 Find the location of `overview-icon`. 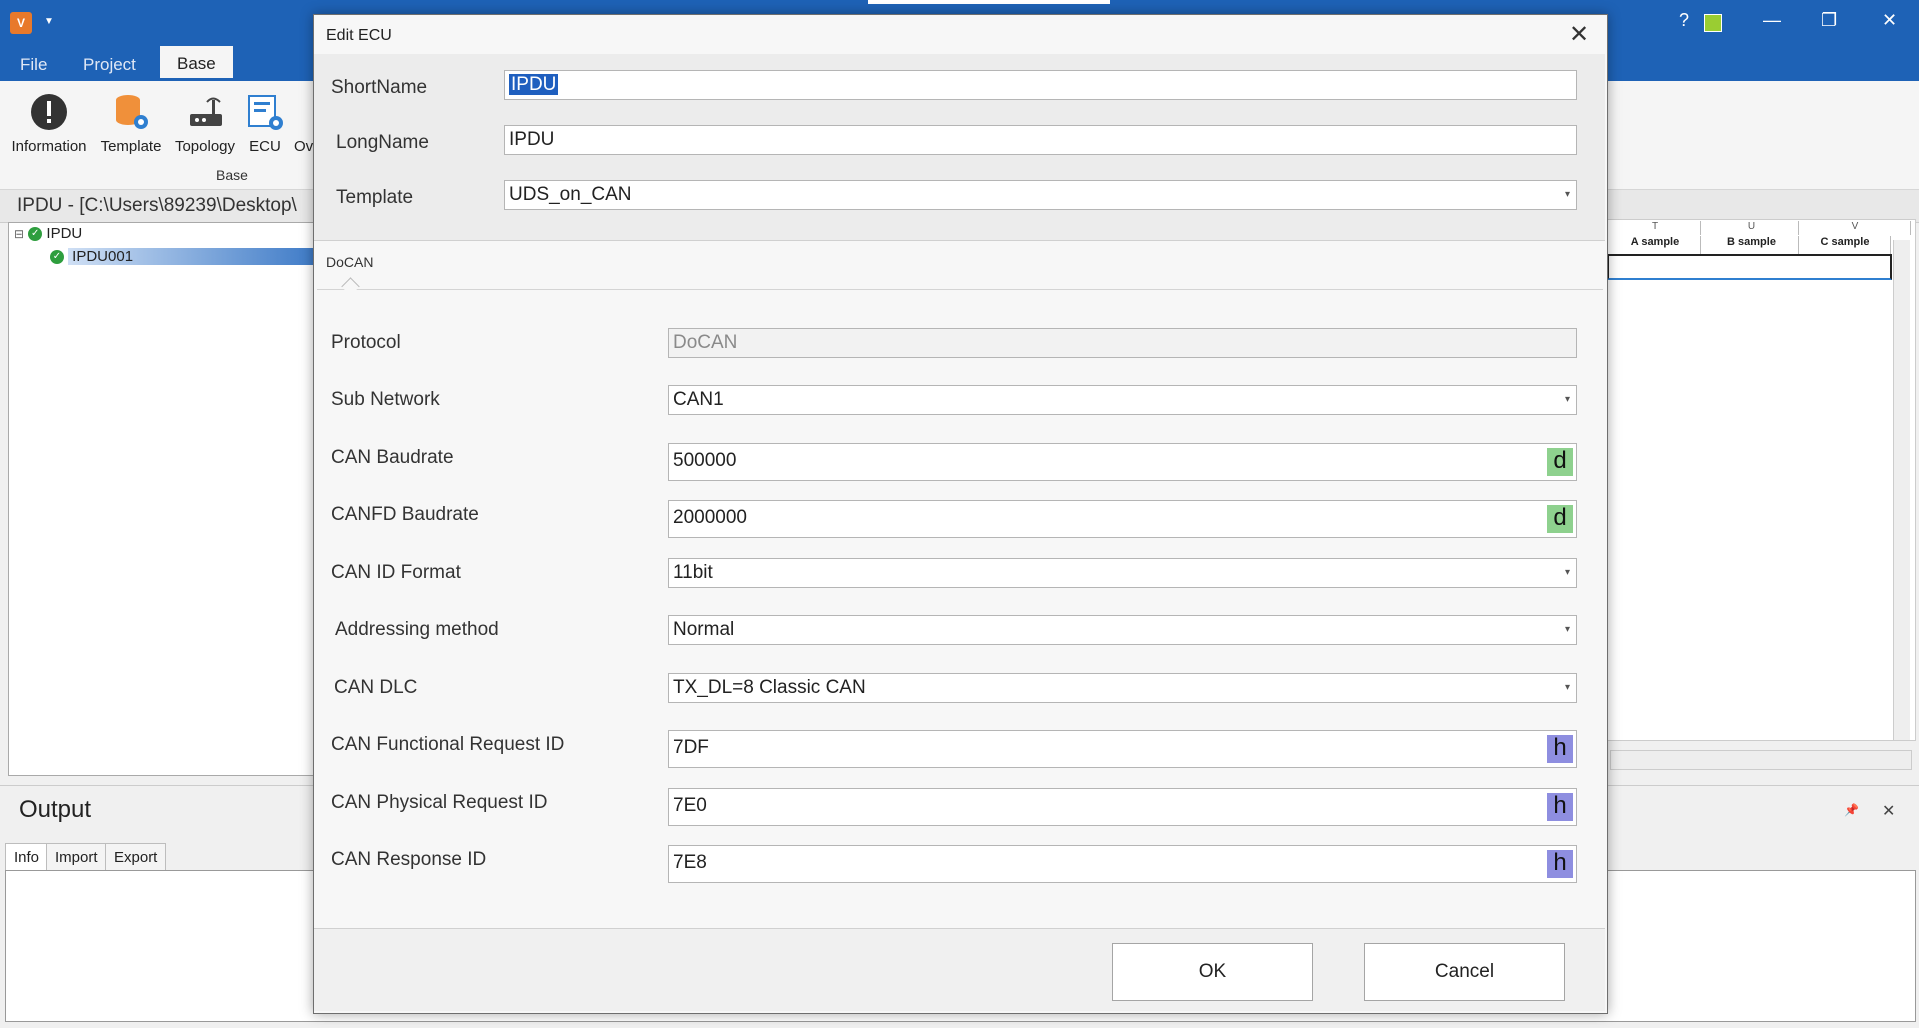

overview-icon is located at coordinates (304, 112).